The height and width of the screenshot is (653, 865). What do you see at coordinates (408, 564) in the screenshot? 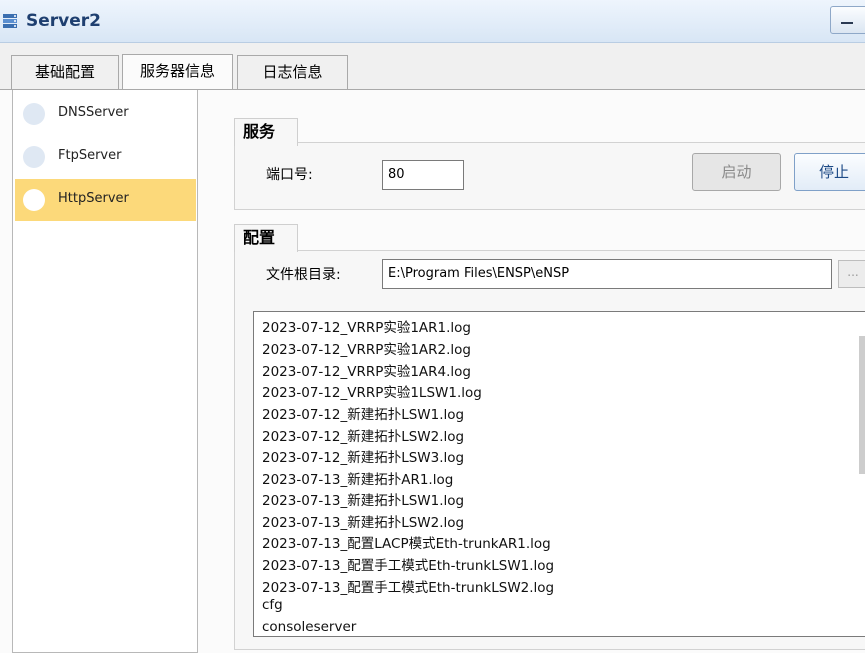
I see `list-item: 2023-07-13_配置手工模式Eth-trunkLSW1.log` at bounding box center [408, 564].